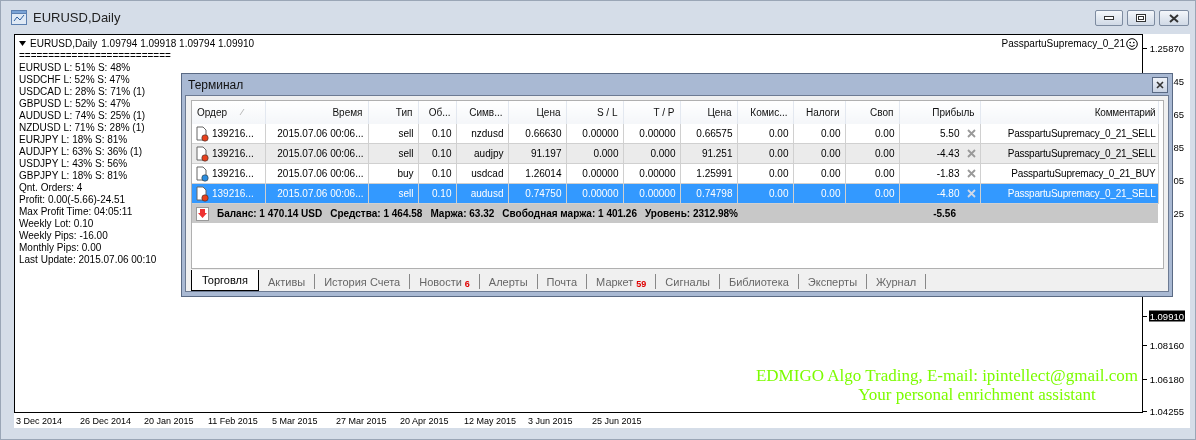  I want to click on minimize-button, so click(1109, 18).